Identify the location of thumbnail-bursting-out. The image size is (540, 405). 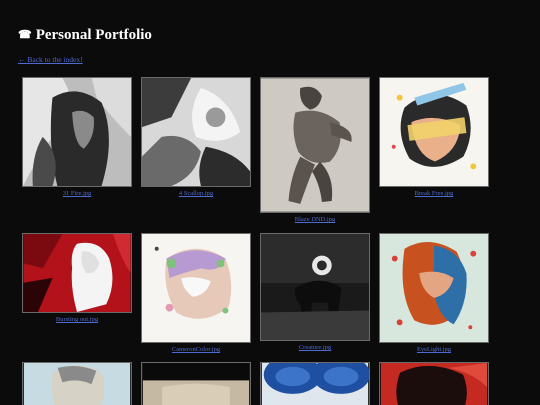
(77, 273).